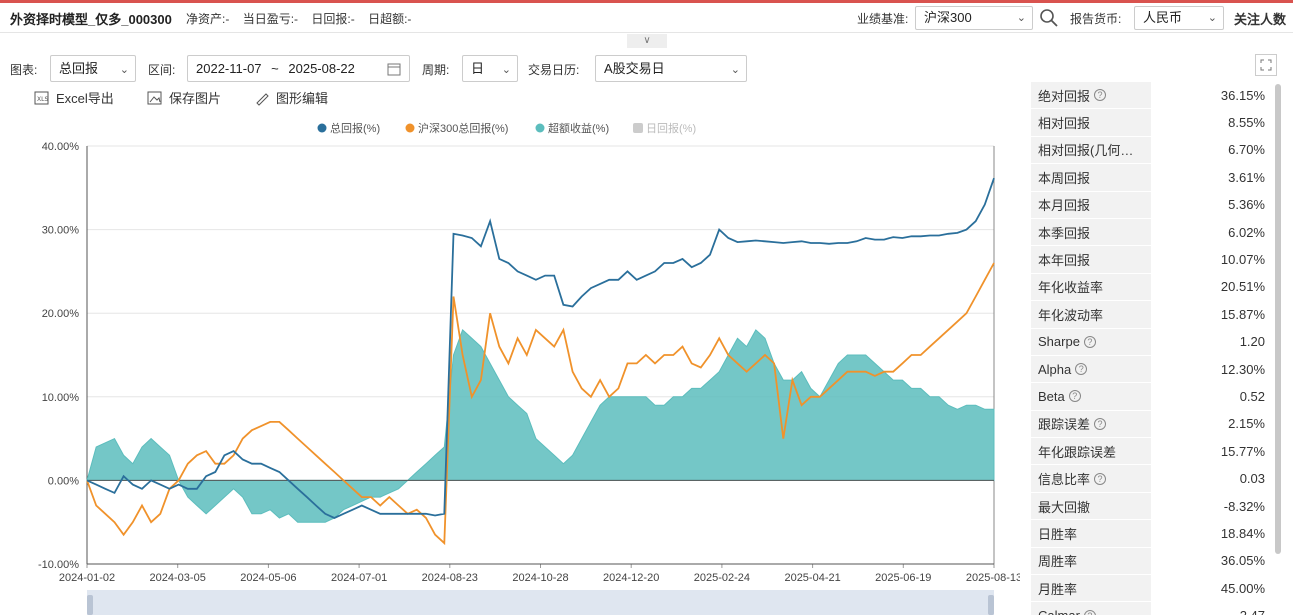  I want to click on image-icon, so click(154, 97).